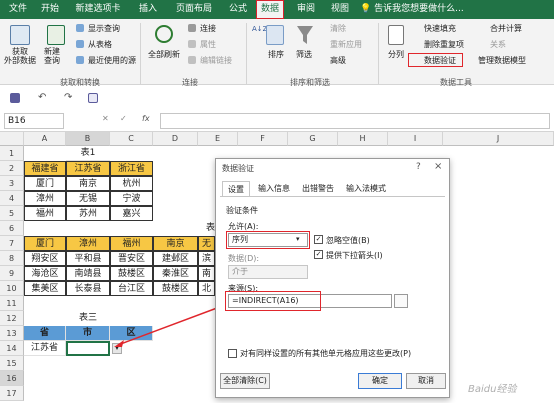 The width and height of the screenshot is (554, 403). Describe the element at coordinates (268, 240) in the screenshot. I see `allow-highlight` at that location.